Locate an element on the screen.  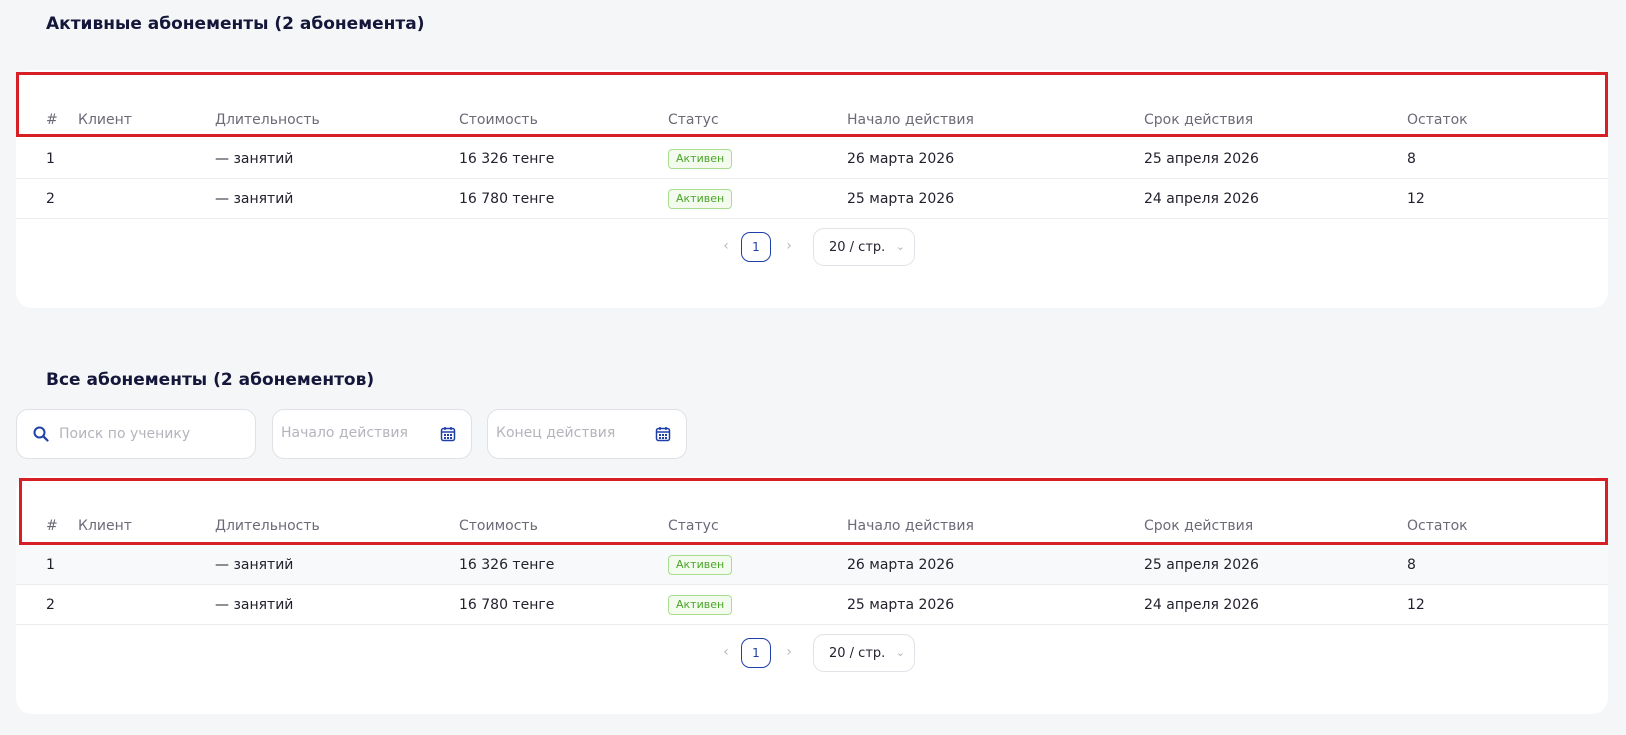
all-section-title: Все абонементы (2 абонементов) is located at coordinates (210, 380).